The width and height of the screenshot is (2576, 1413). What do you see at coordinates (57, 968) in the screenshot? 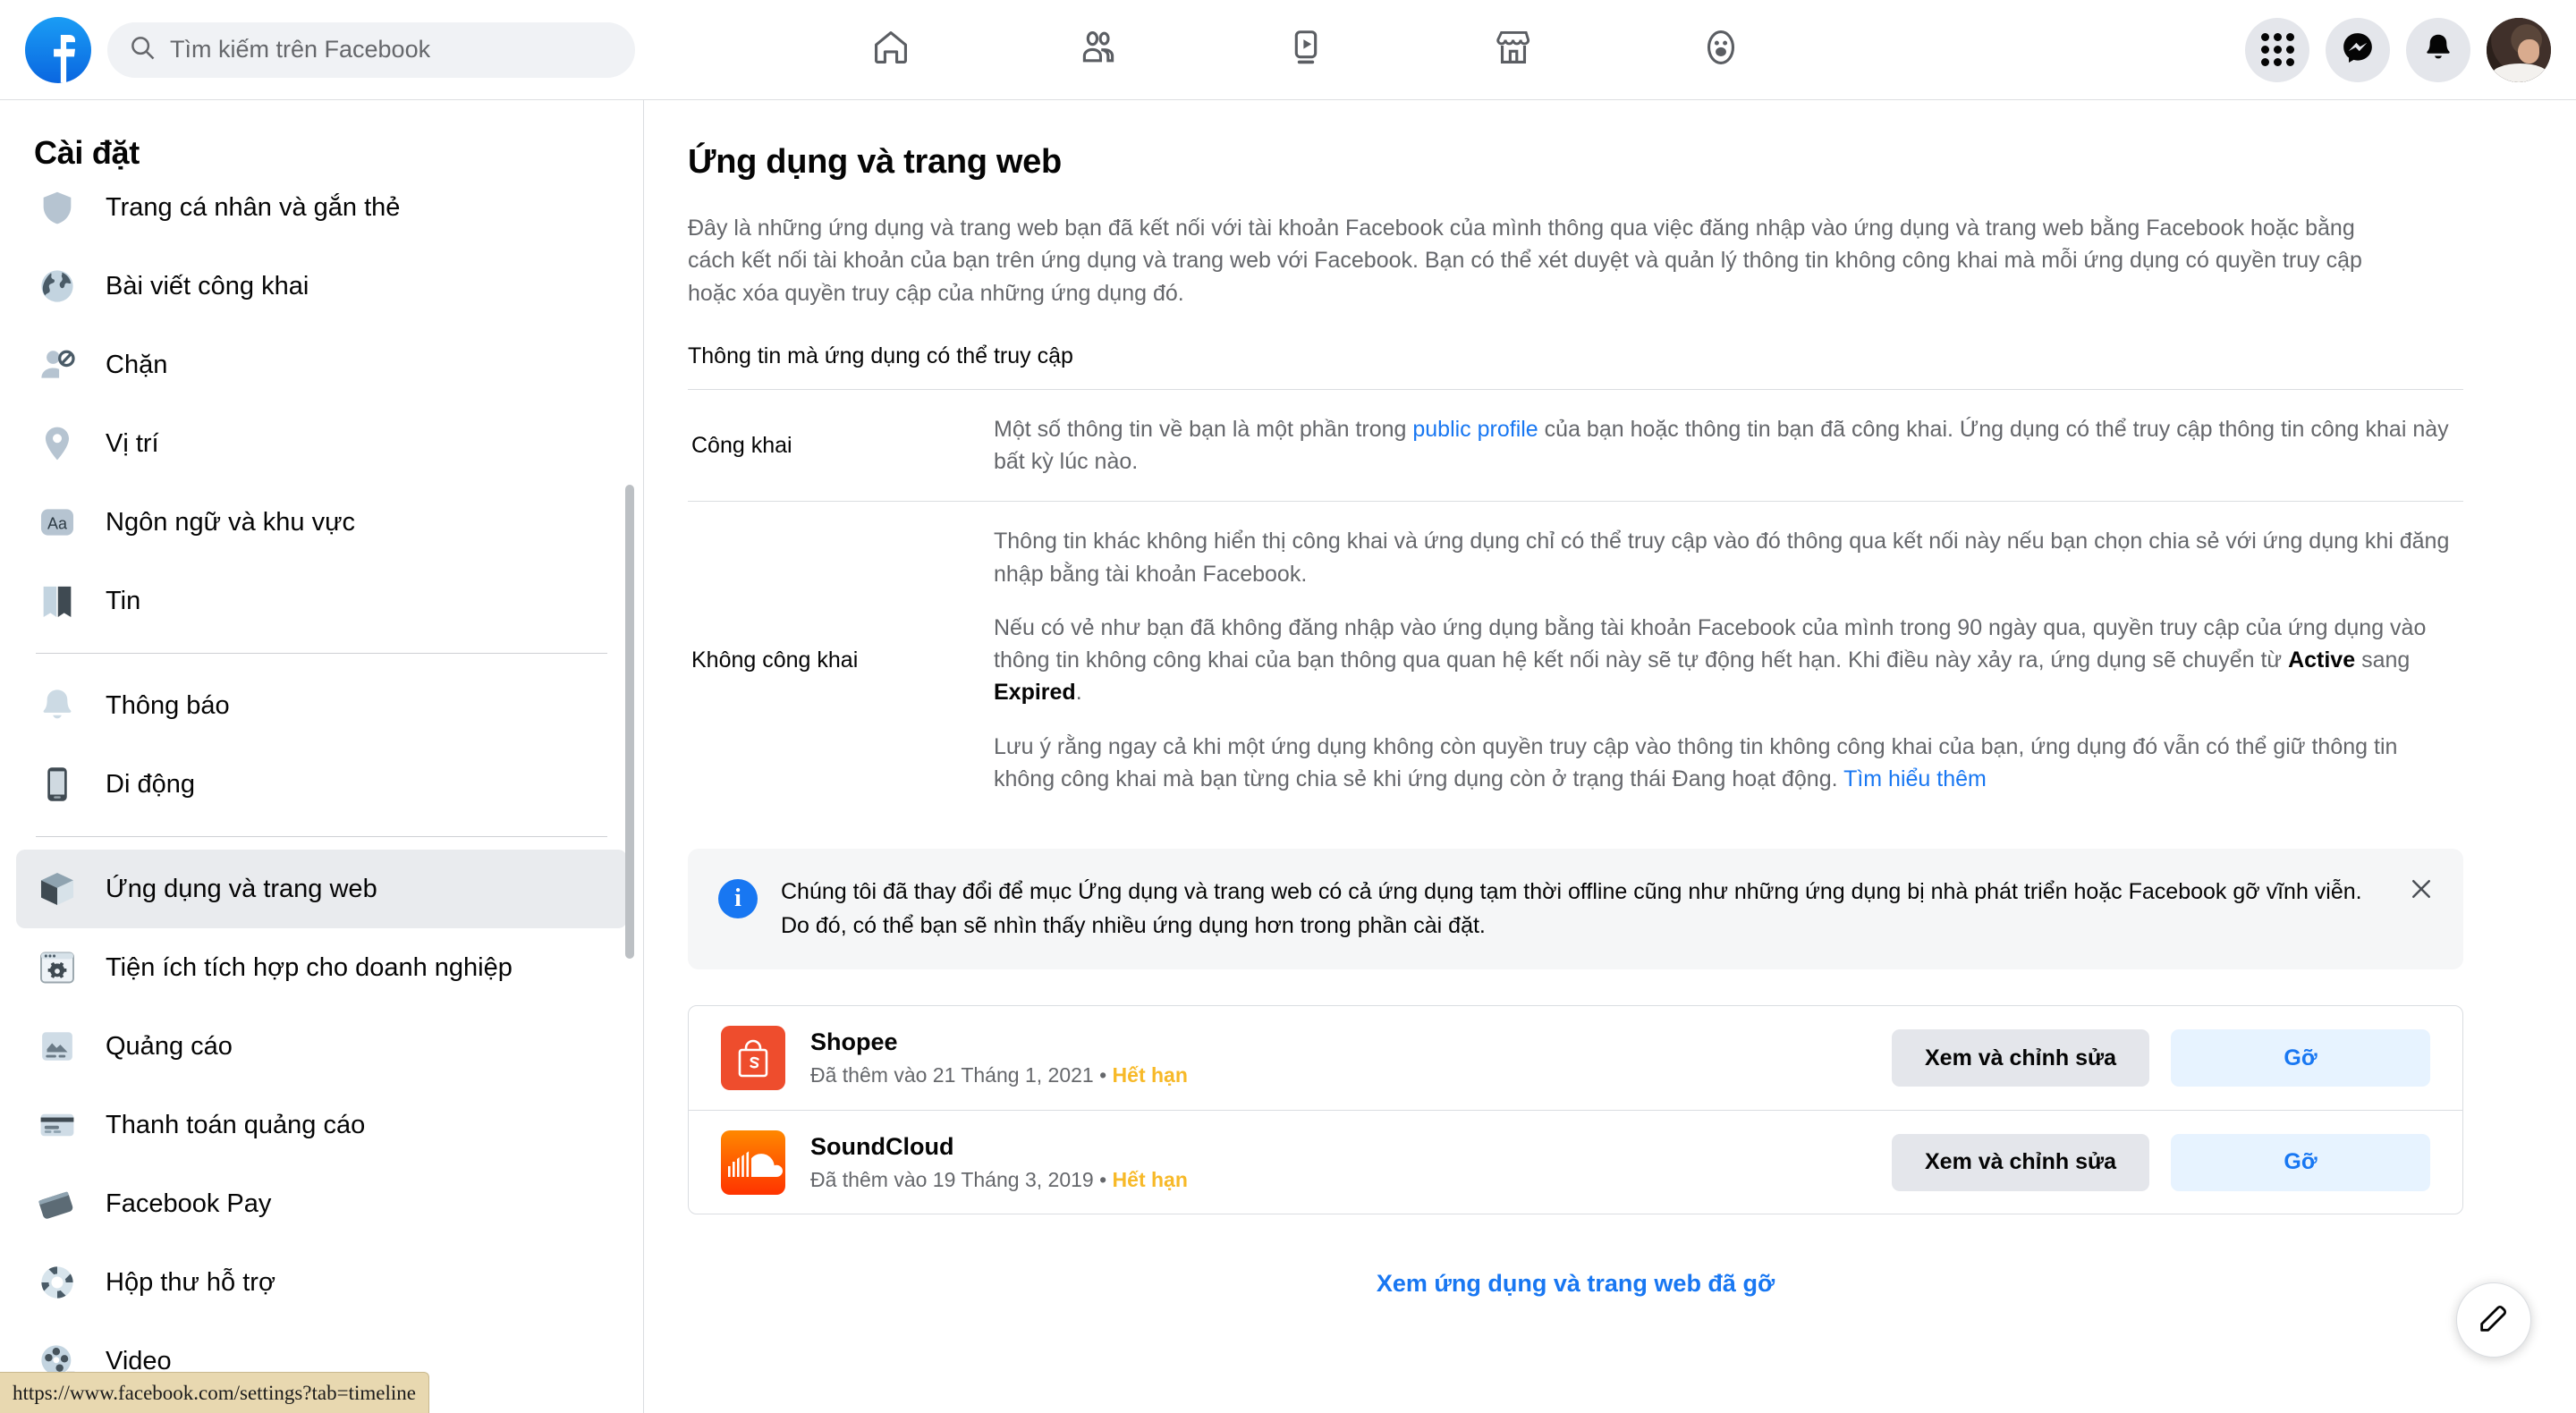
I see `business-integrations-icon` at bounding box center [57, 968].